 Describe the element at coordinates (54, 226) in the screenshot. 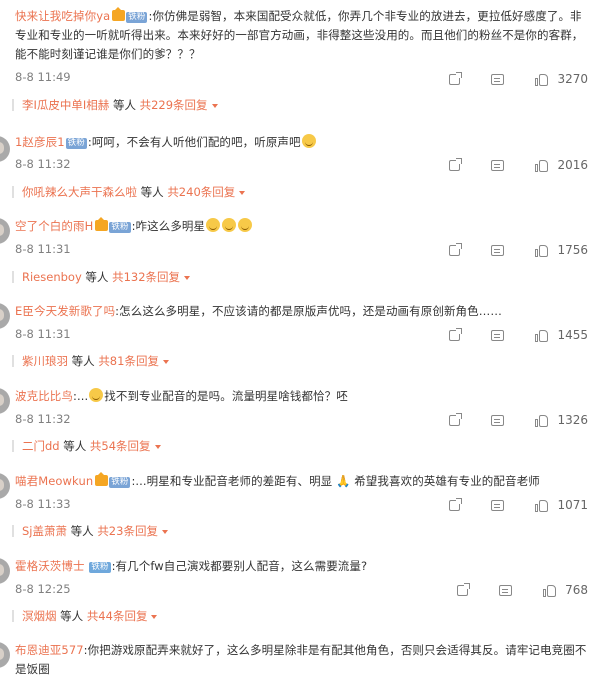

I see `comment-username: 空了个白的雨H` at that location.